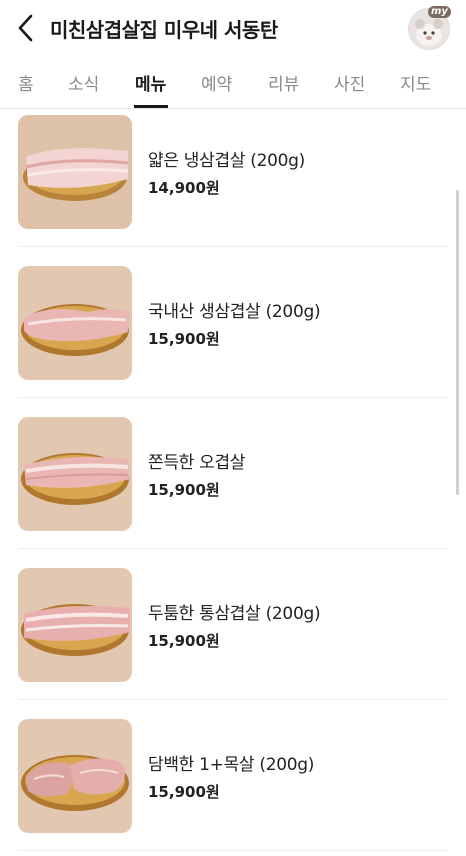 Image resolution: width=466 pixels, height=856 pixels. What do you see at coordinates (349, 82) in the screenshot?
I see `tab-photos: 사진` at bounding box center [349, 82].